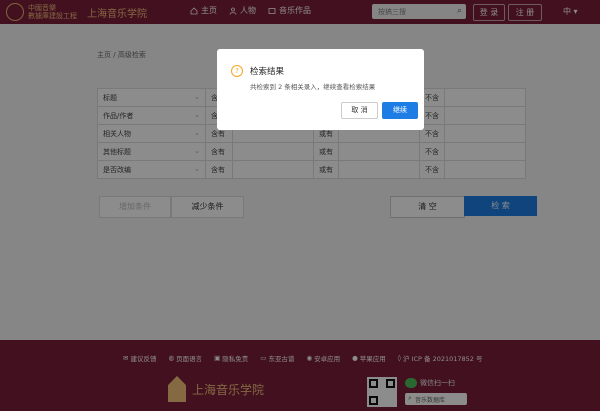  Describe the element at coordinates (237, 71) in the screenshot. I see `question-icon: ?` at that location.